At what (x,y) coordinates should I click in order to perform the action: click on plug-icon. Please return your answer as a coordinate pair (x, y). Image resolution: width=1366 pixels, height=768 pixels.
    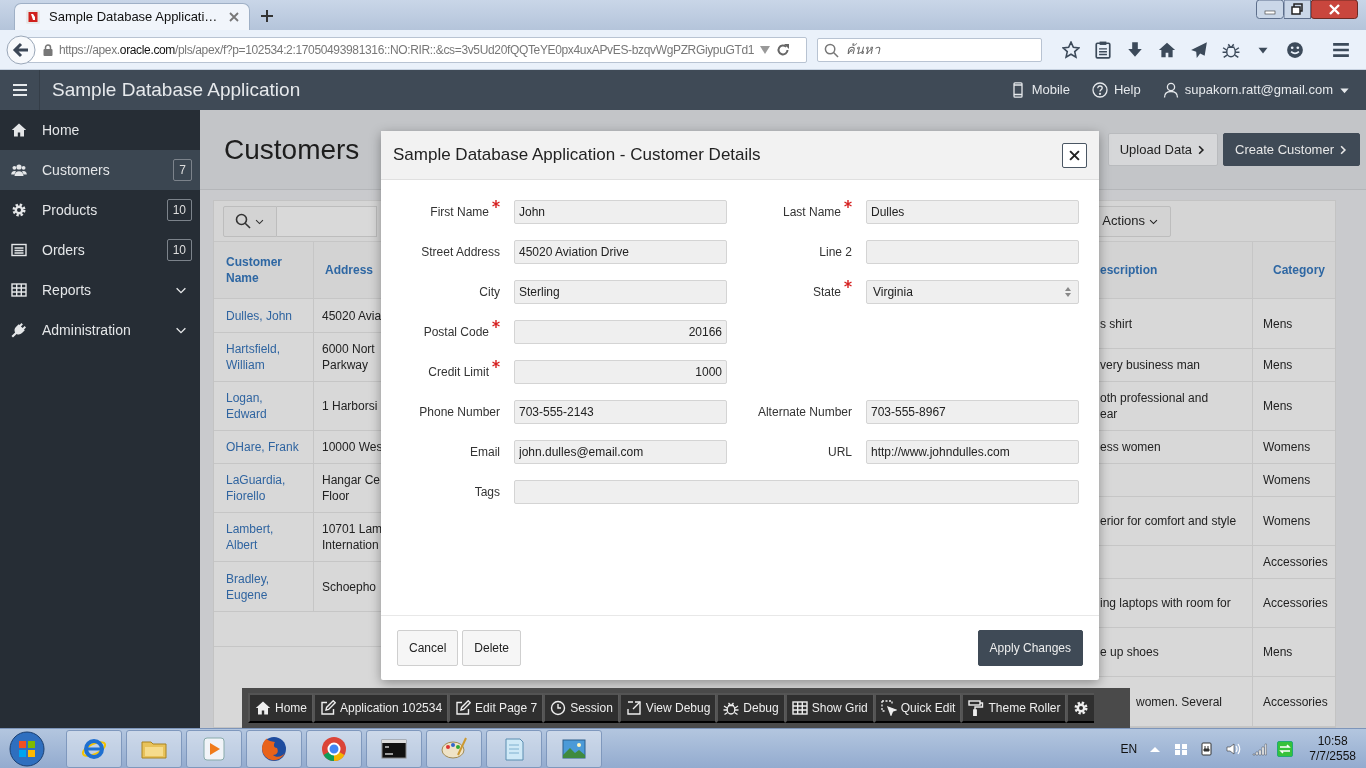
    Looking at the image, I should click on (19, 330).